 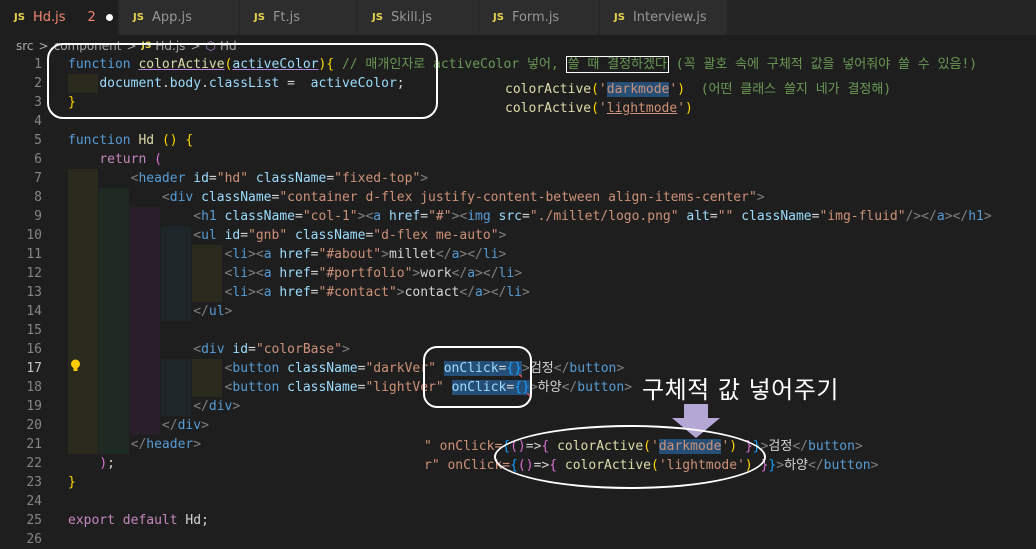 What do you see at coordinates (150, 311) in the screenshot?
I see `code-line-14: </ul>` at bounding box center [150, 311].